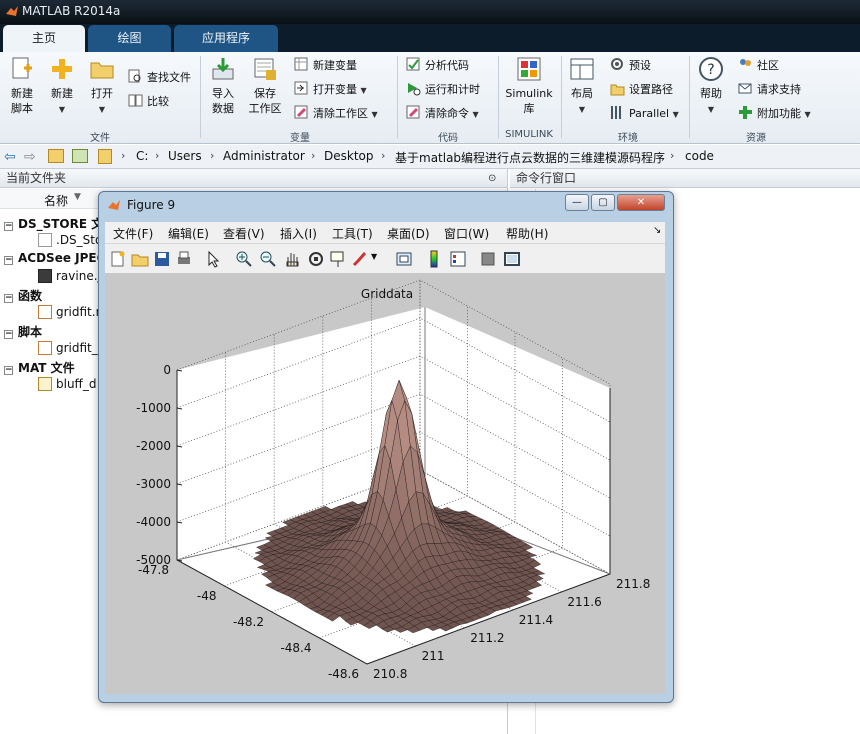 Image resolution: width=860 pixels, height=734 pixels. What do you see at coordinates (374, 256) in the screenshot?
I see `brush-dropdown-icon: ▼` at bounding box center [374, 256].